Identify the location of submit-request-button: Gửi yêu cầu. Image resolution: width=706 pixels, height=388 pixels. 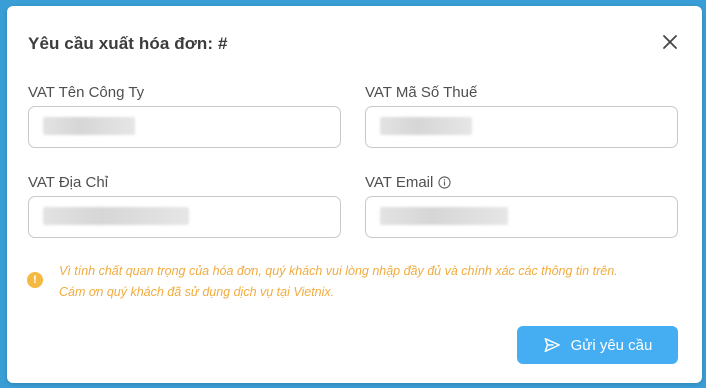
(597, 345).